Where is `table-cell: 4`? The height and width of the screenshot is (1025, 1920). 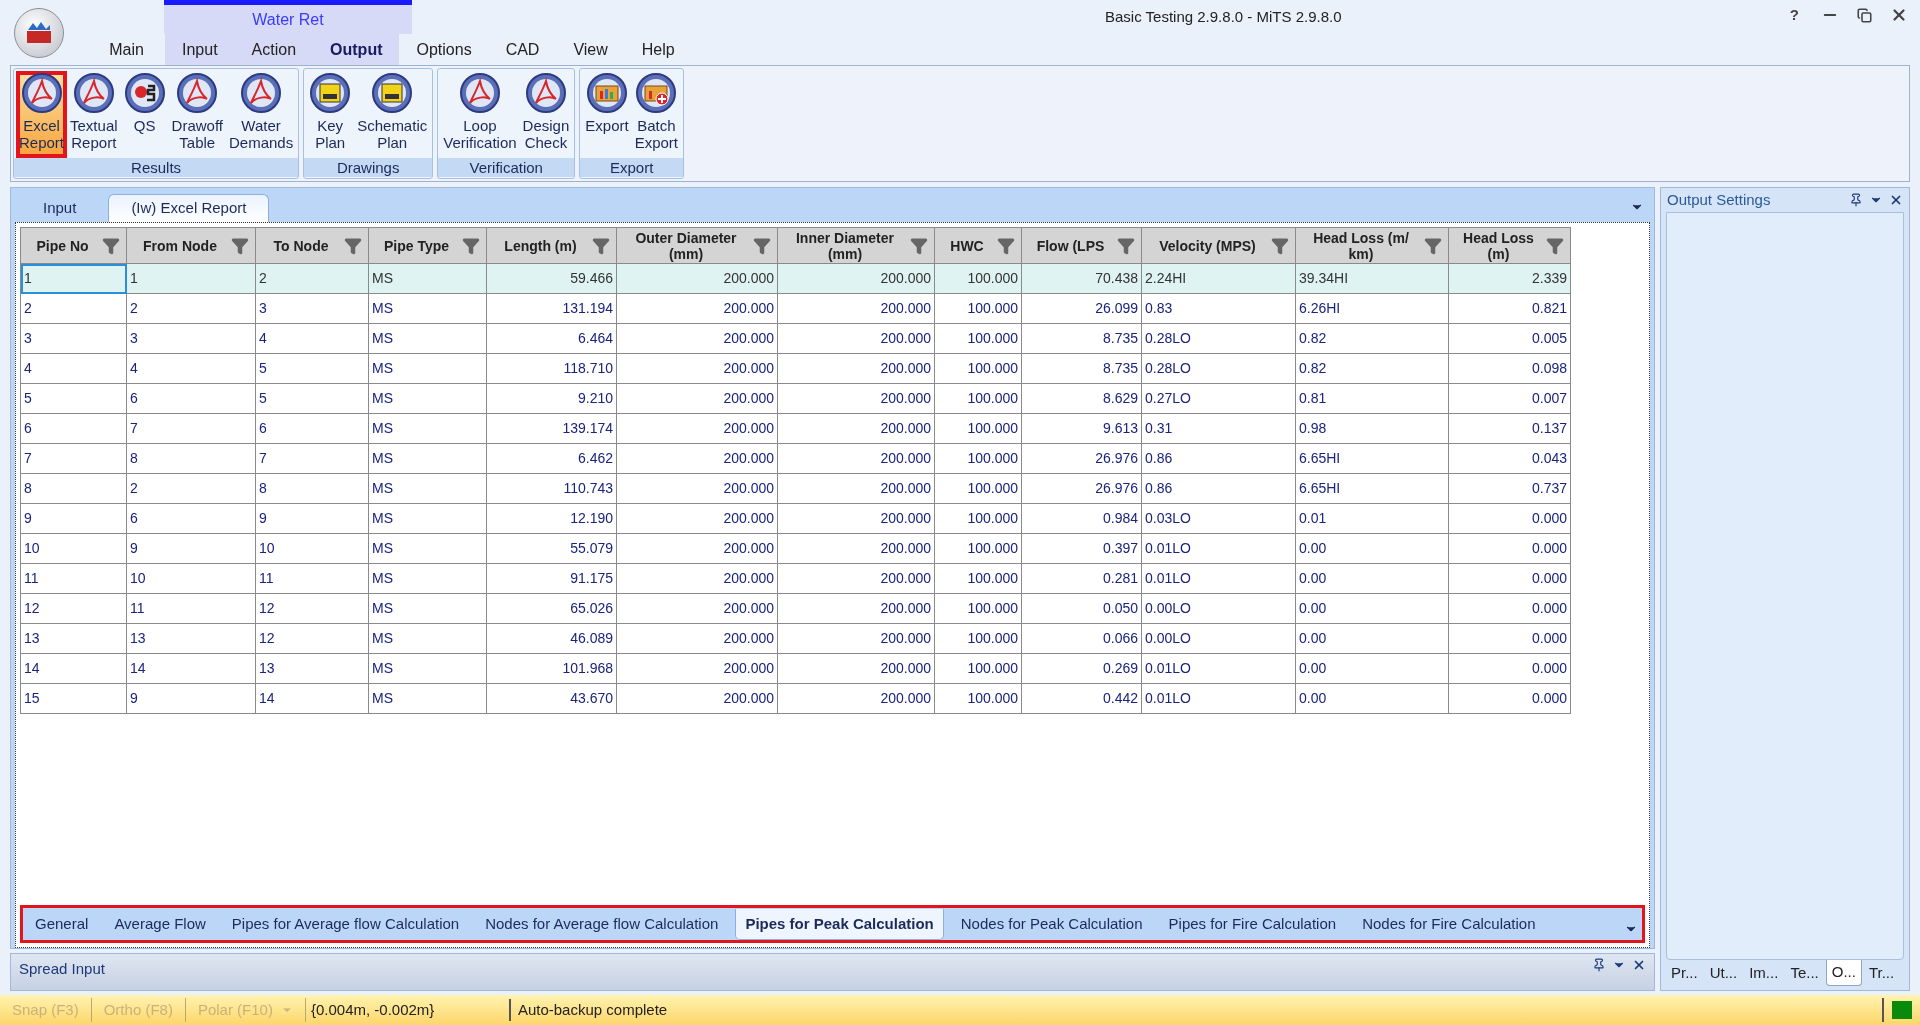 table-cell: 4 is located at coordinates (312, 338).